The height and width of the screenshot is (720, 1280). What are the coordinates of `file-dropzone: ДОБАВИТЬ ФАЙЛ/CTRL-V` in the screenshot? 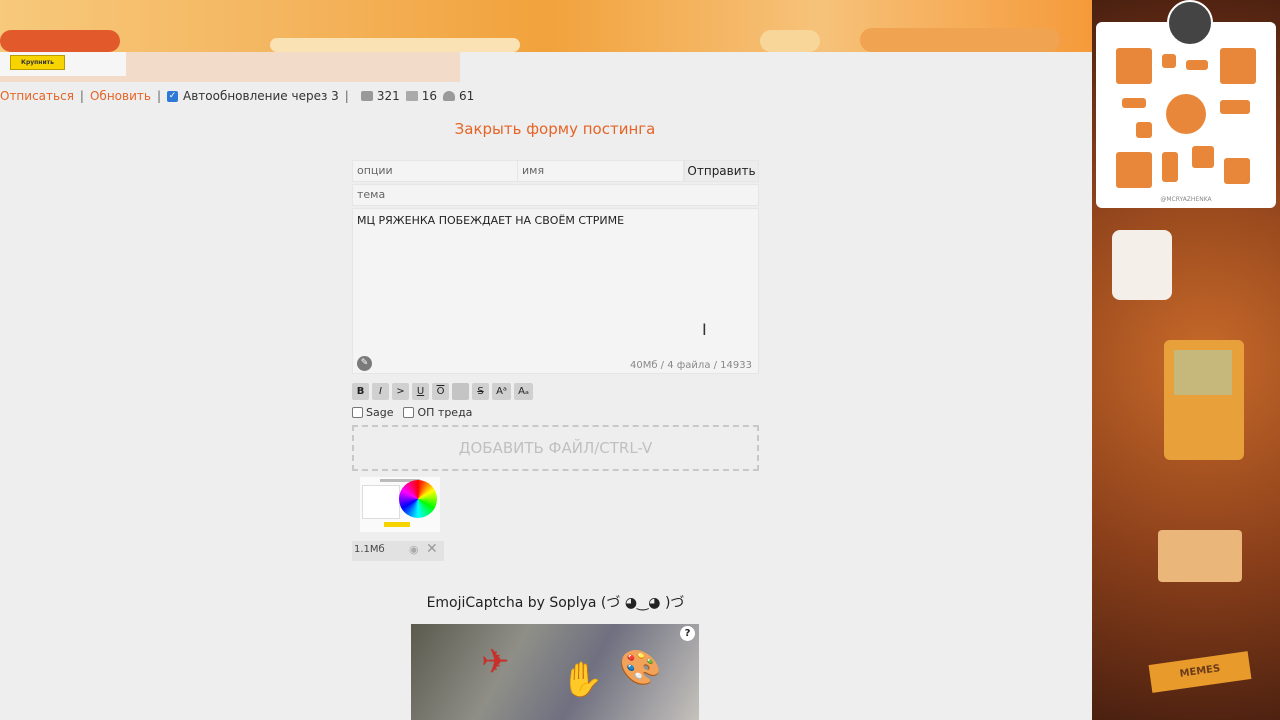 It's located at (555, 448).